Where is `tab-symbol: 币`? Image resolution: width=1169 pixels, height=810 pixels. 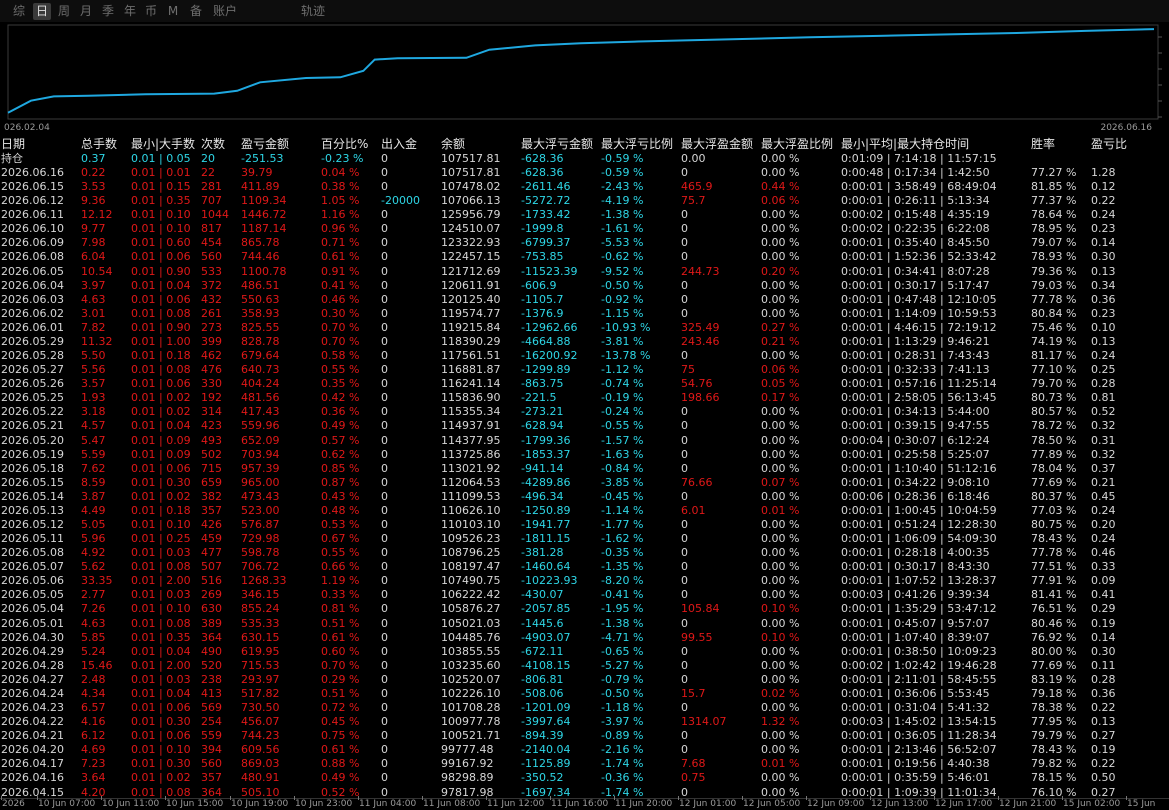 tab-symbol: 币 is located at coordinates (151, 11).